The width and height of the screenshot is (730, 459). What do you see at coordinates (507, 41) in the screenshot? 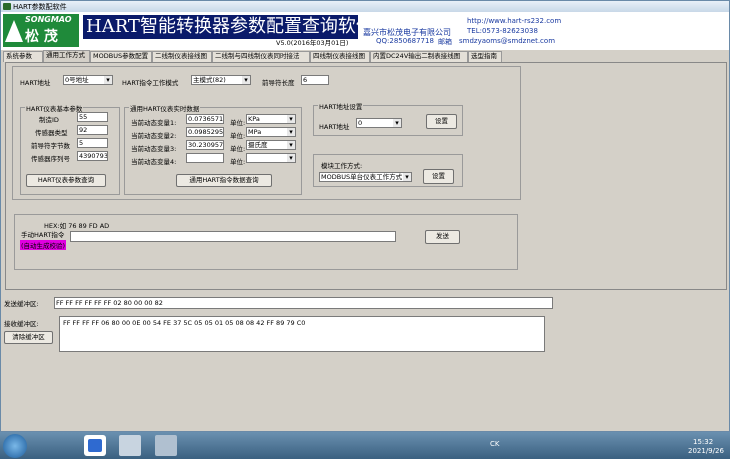
I see `email-text: smdzyaoms@smdznet.com` at bounding box center [507, 41].